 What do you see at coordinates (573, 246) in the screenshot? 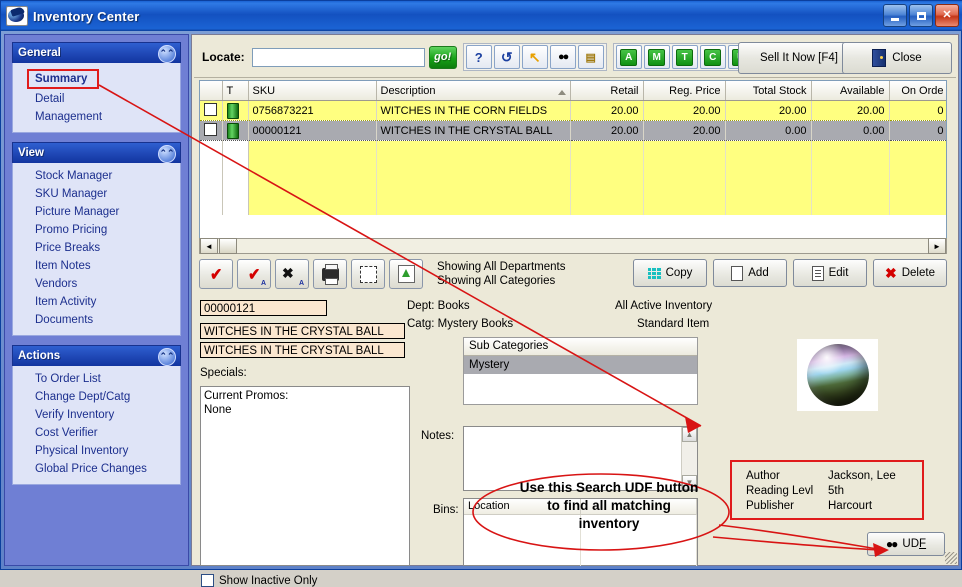
I see `grid-horizontal-scrollbar: ◄ ►` at bounding box center [573, 246].